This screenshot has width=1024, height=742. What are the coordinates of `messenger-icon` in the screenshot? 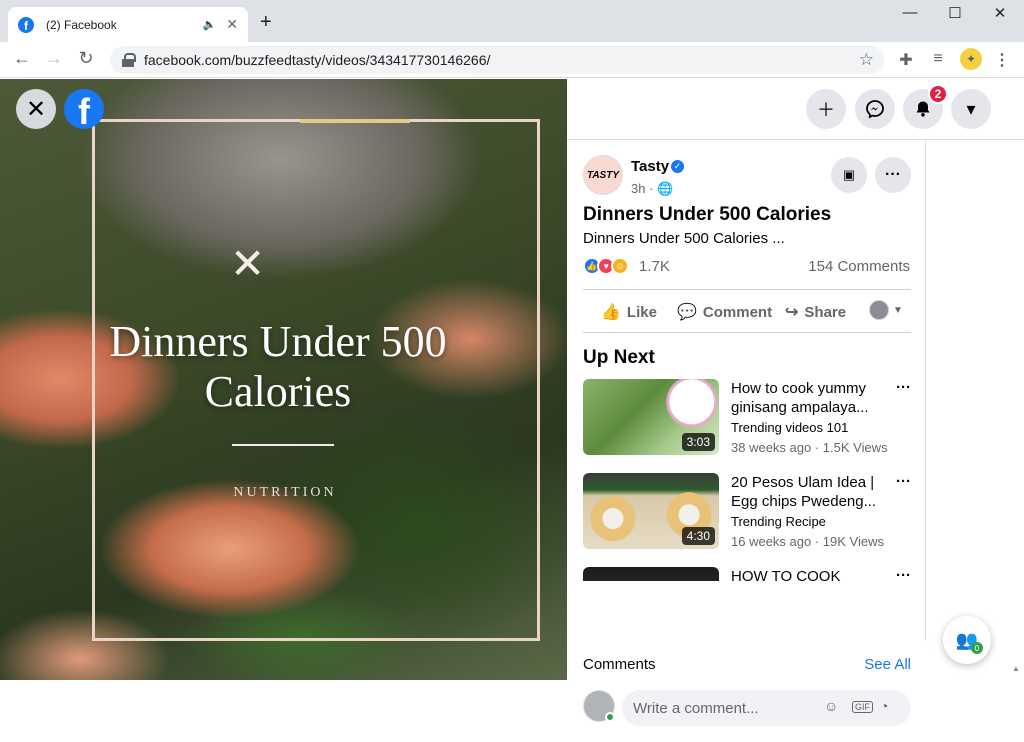 It's located at (875, 109).